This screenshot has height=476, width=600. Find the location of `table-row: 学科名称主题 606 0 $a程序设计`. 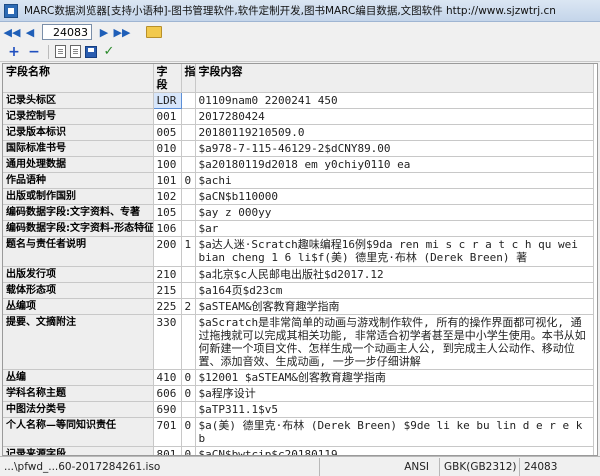

table-row: 学科名称主题 606 0 $a程序设计 is located at coordinates (298, 393).